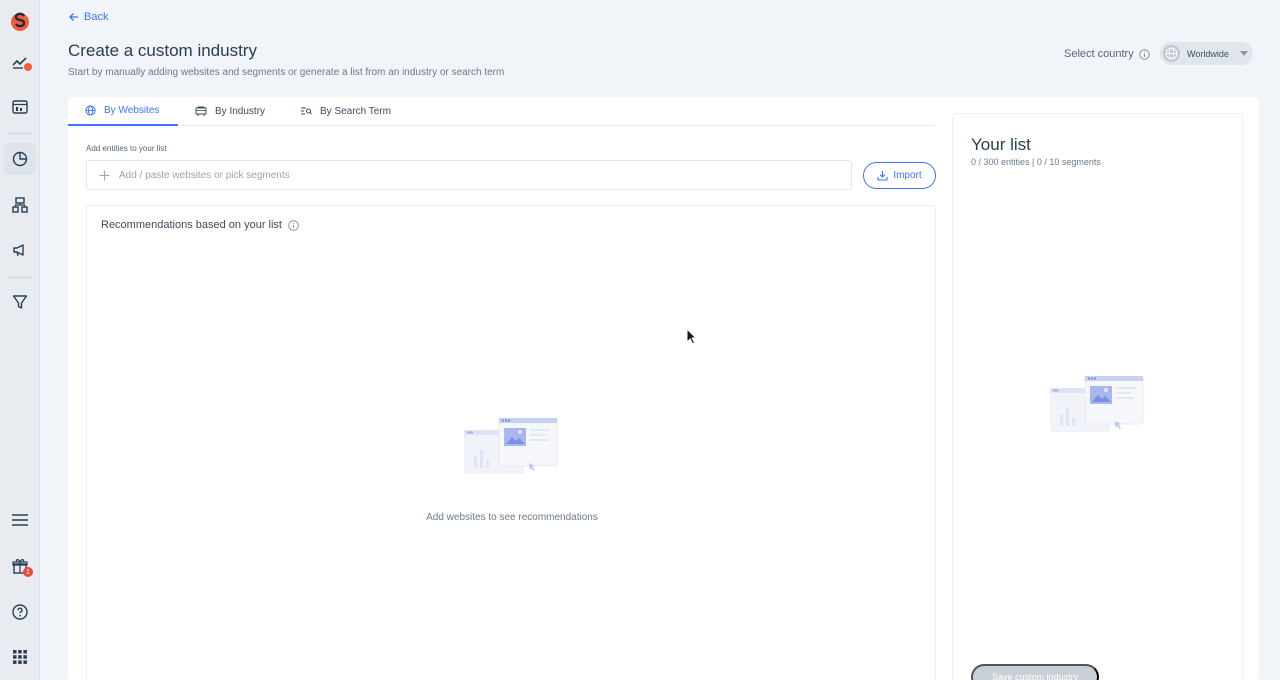 This screenshot has height=680, width=1280. What do you see at coordinates (20, 612) in the screenshot?
I see `help-icon` at bounding box center [20, 612].